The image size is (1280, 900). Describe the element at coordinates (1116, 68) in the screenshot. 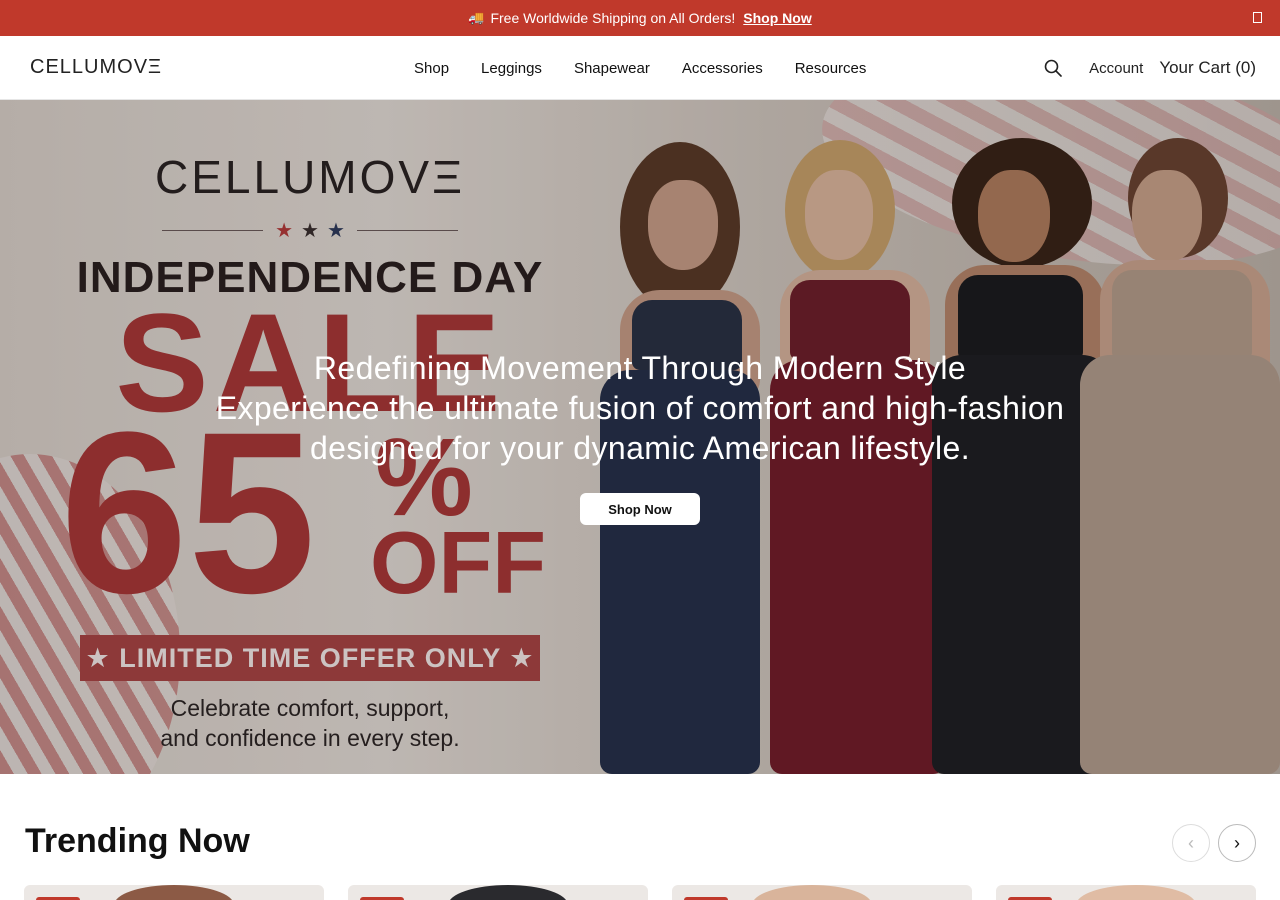

I see `account-link: Account` at that location.